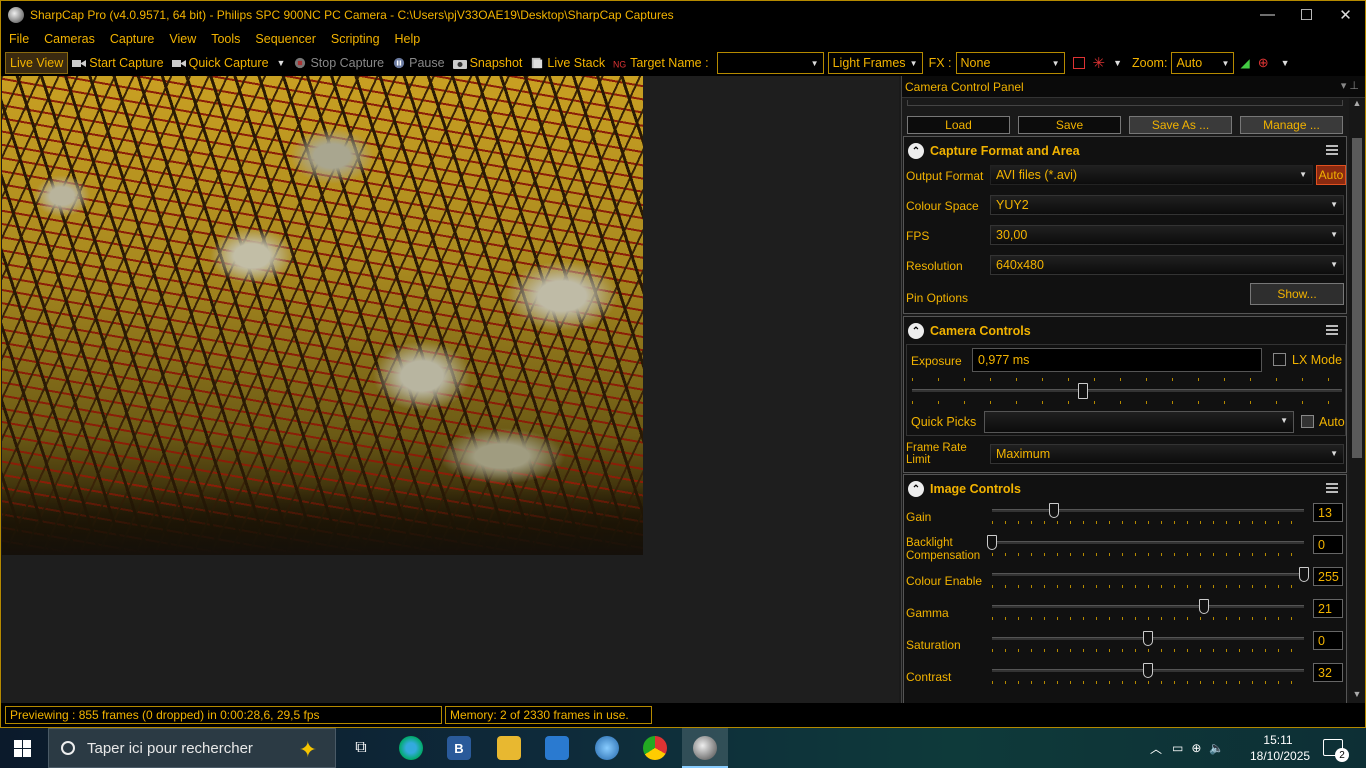 This screenshot has width=1366, height=768. What do you see at coordinates (1139, 422) in the screenshot?
I see `quick-picks-select: ▼` at bounding box center [1139, 422].